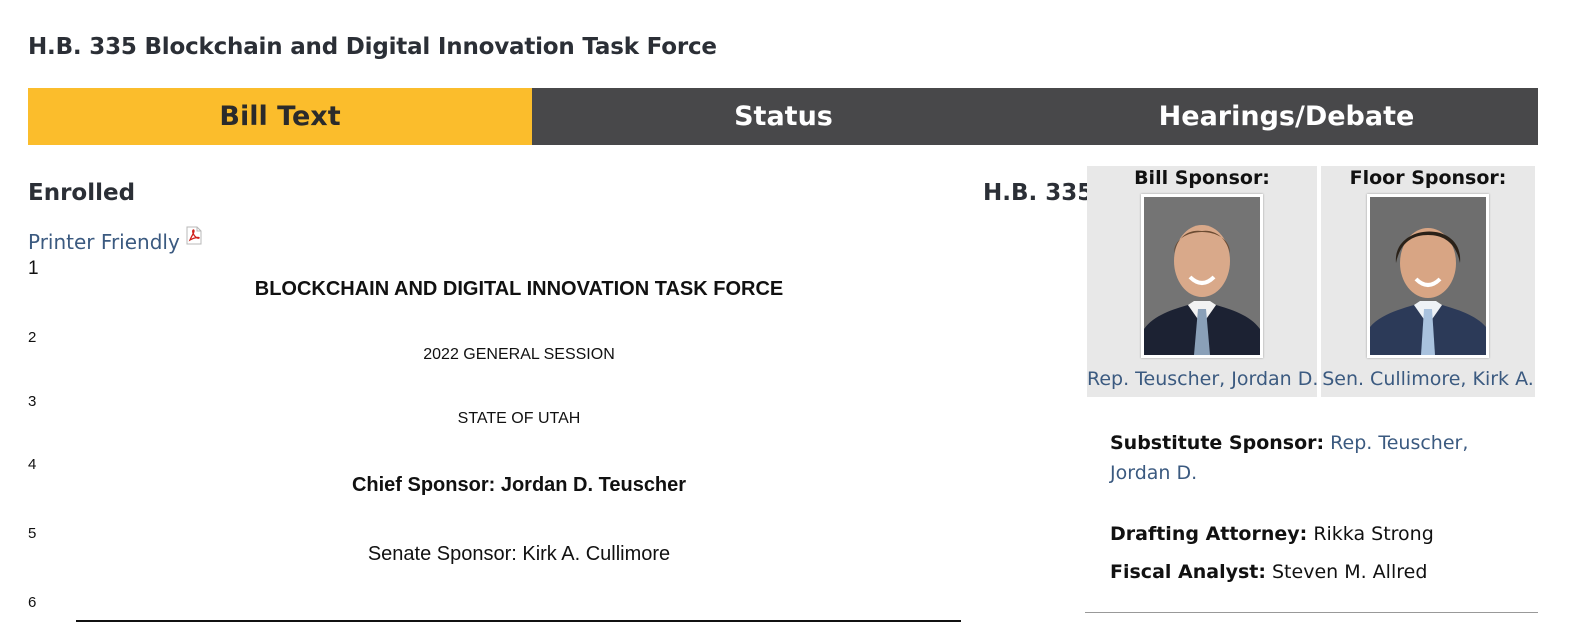 The height and width of the screenshot is (631, 1588). I want to click on fiscal-analyst-value: Steven M. Allred, so click(1350, 572).